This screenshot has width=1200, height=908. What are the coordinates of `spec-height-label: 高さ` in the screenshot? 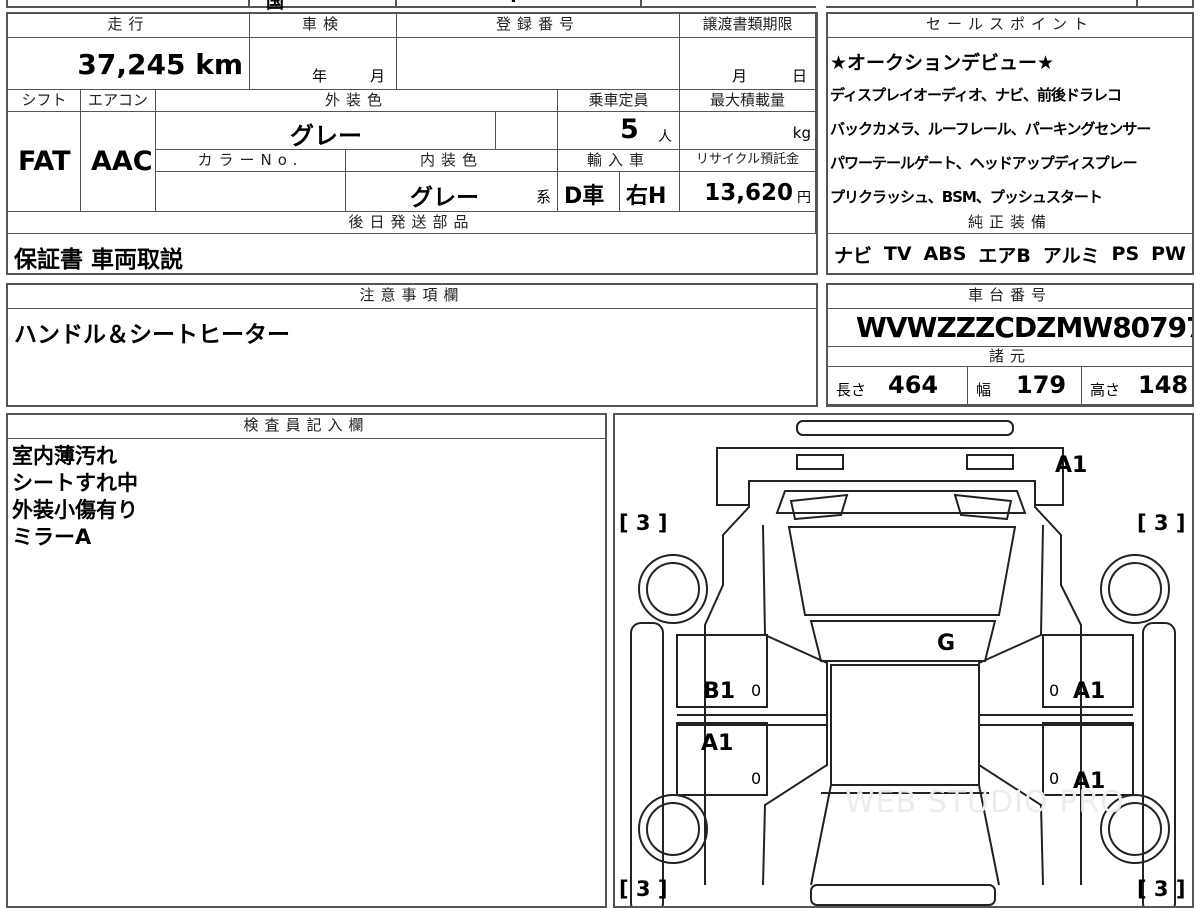 It's located at (1105, 390).